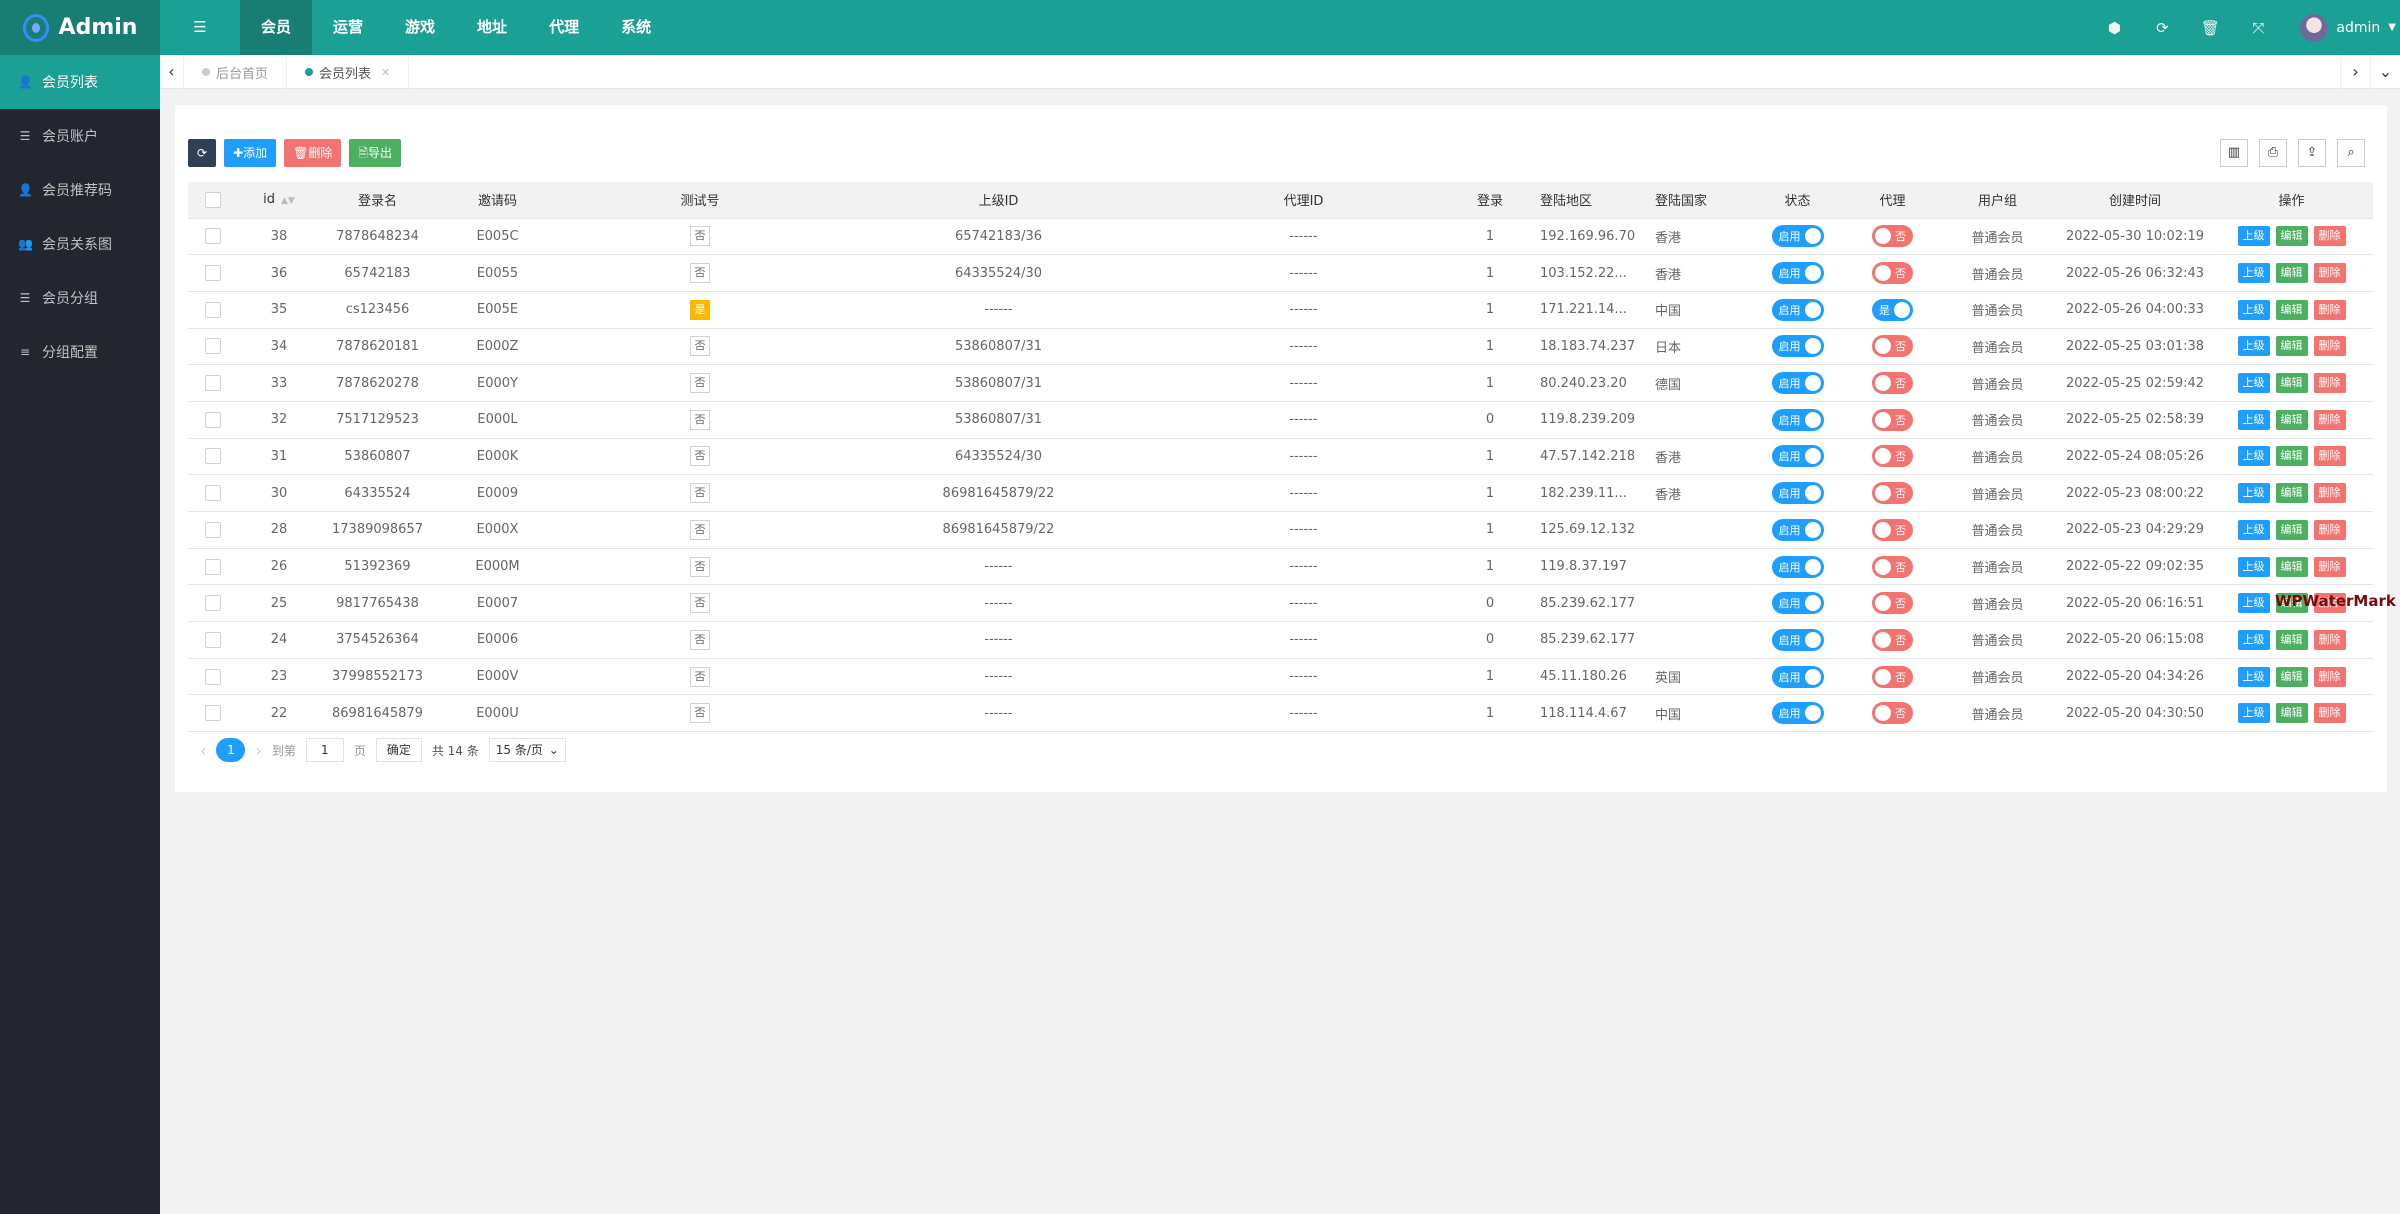 The width and height of the screenshot is (2400, 1214). What do you see at coordinates (288, 201) in the screenshot?
I see `sort-icon: ▲▼` at bounding box center [288, 201].